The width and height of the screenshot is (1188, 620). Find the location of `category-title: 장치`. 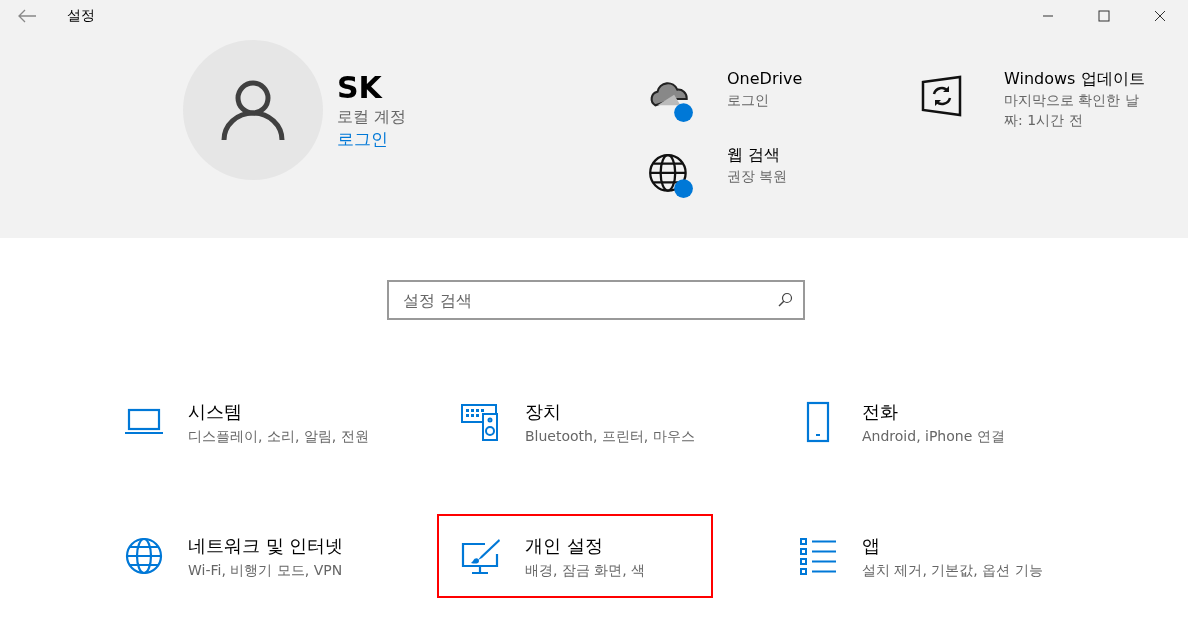

category-title: 장치 is located at coordinates (543, 412).